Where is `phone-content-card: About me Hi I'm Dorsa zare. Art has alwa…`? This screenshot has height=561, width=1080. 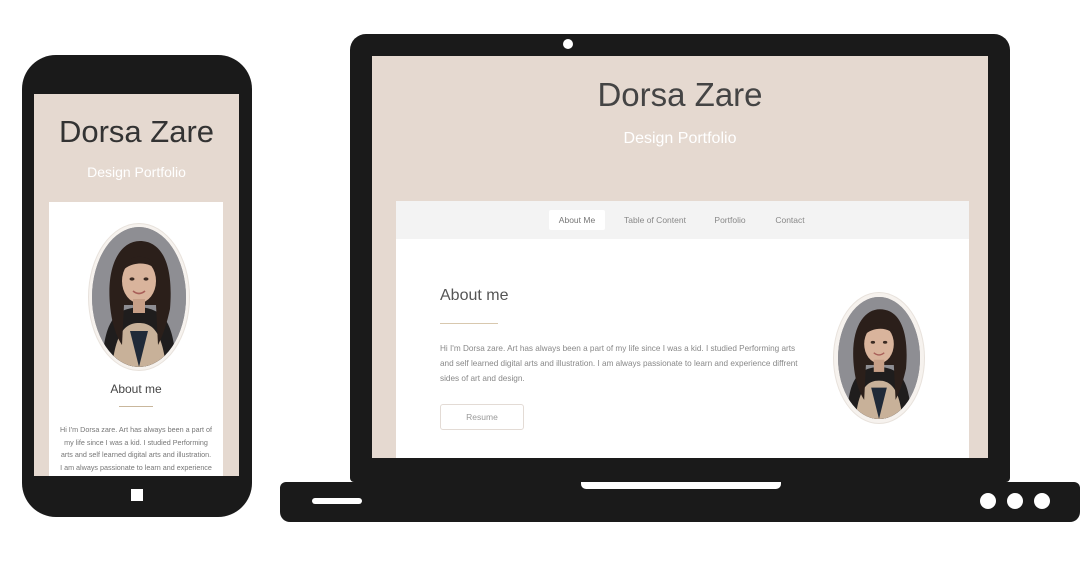 phone-content-card: About me Hi I'm Dorsa zare. Art has alwa… is located at coordinates (136, 339).